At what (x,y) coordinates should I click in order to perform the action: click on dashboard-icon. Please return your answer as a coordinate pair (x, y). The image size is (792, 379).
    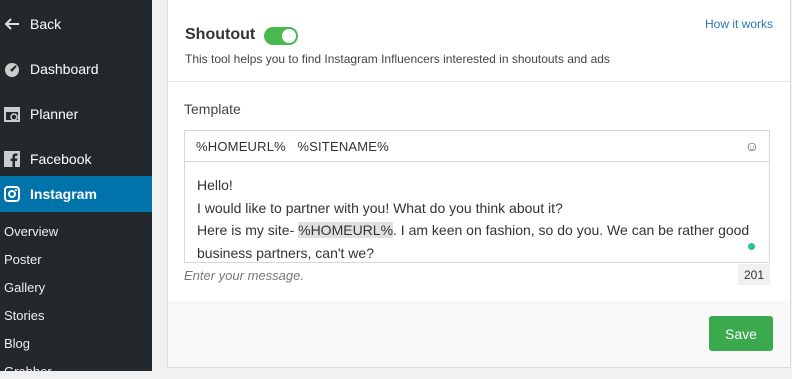
    Looking at the image, I should click on (12, 69).